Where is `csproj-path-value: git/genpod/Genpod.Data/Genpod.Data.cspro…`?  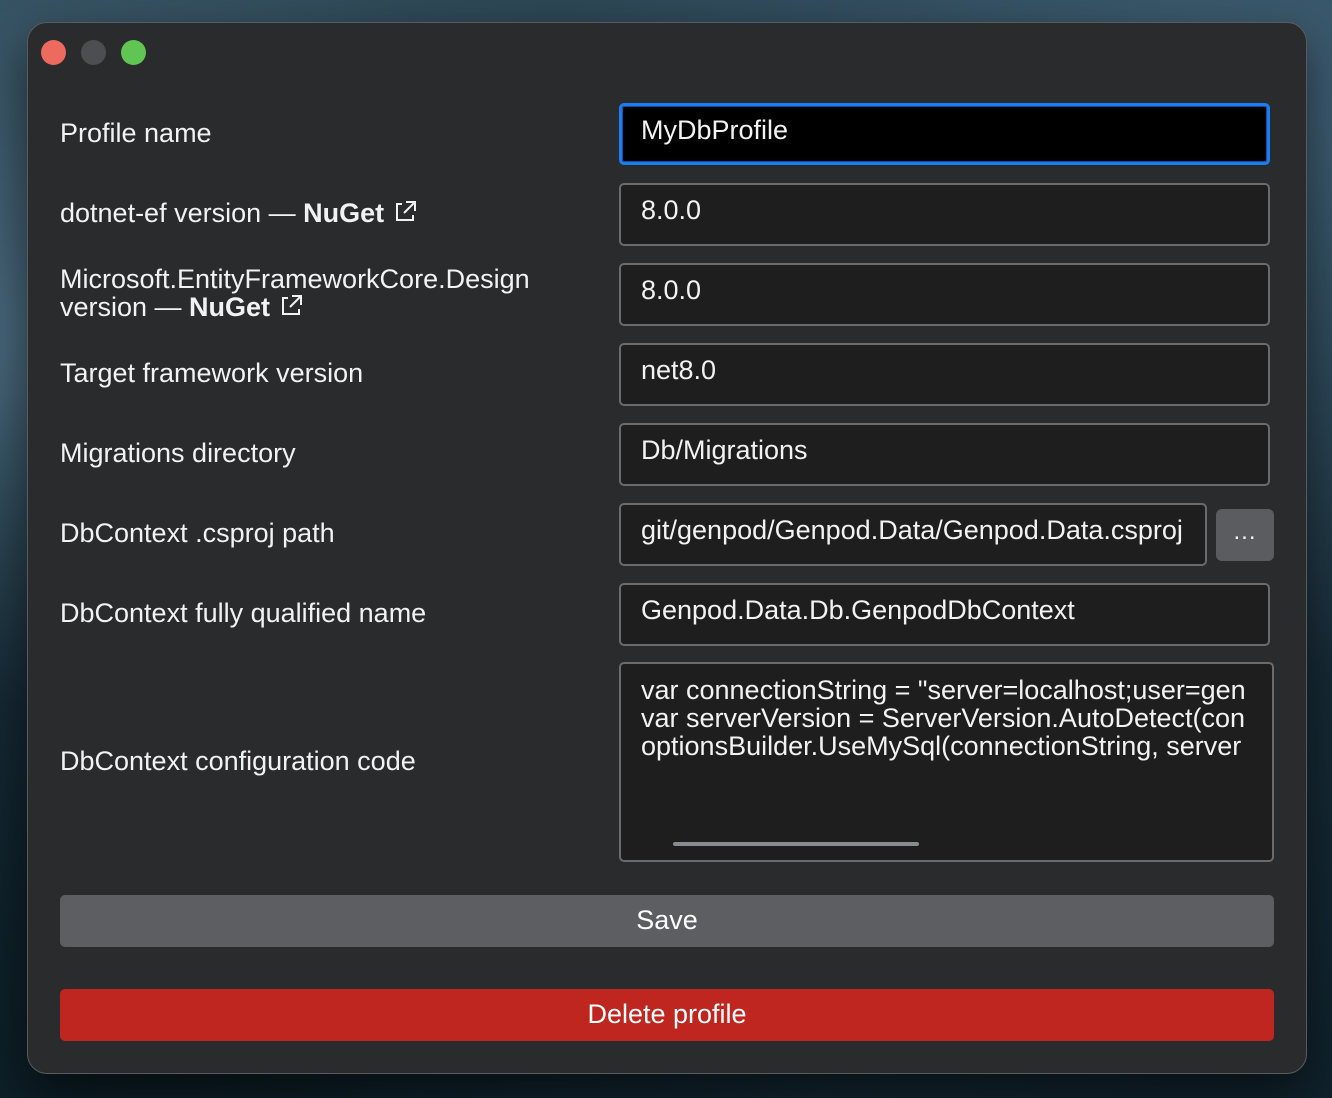 csproj-path-value: git/genpod/Genpod.Data/Genpod.Data.cspro… is located at coordinates (912, 530).